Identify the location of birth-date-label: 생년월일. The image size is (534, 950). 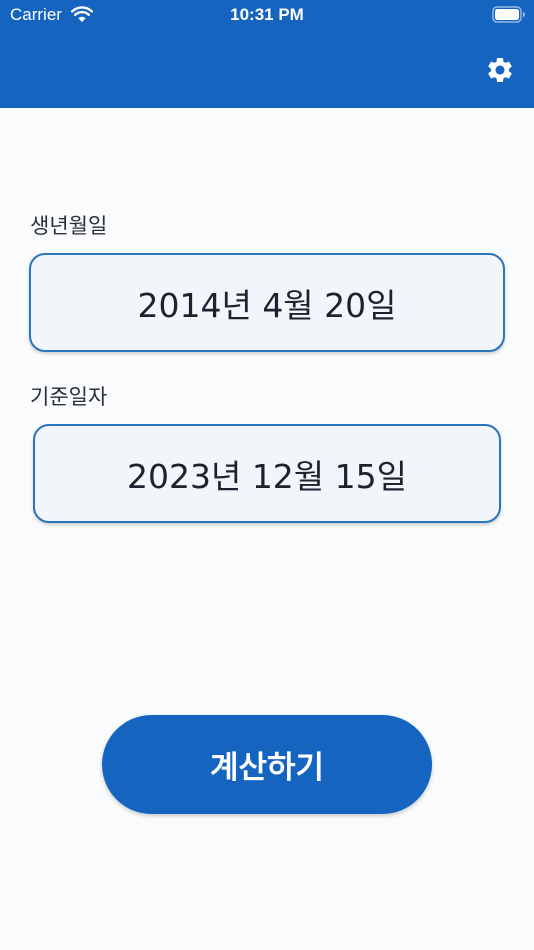
(69, 226).